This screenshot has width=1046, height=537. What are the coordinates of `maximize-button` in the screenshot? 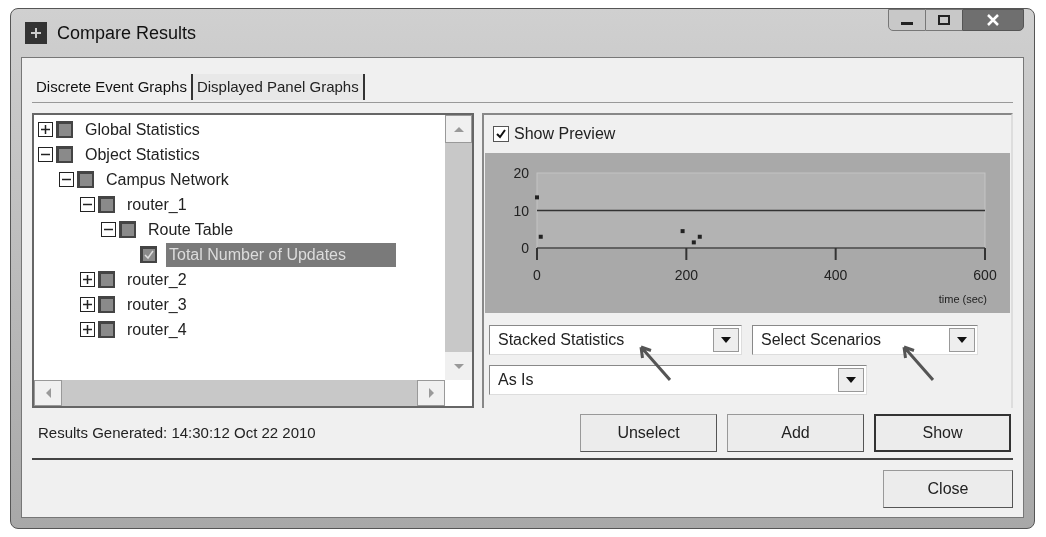 It's located at (944, 20).